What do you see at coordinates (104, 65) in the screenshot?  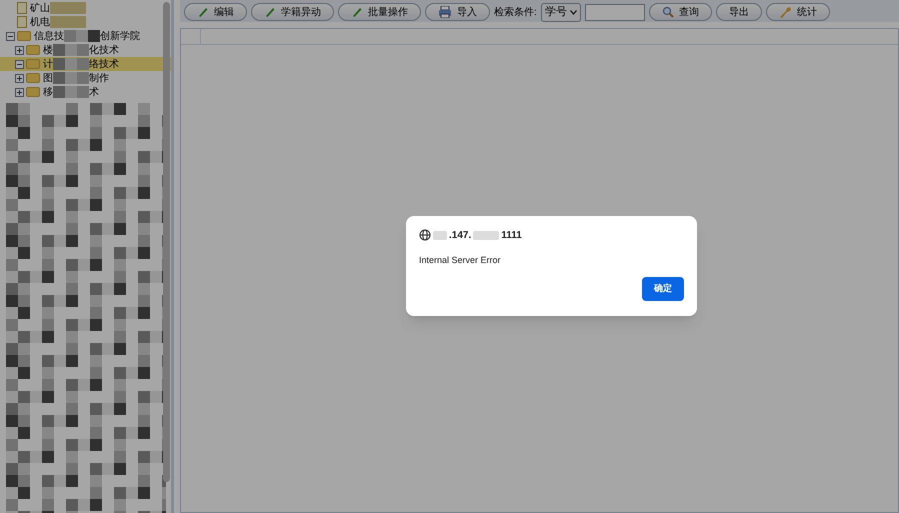 I see `tree-label: 络技术` at bounding box center [104, 65].